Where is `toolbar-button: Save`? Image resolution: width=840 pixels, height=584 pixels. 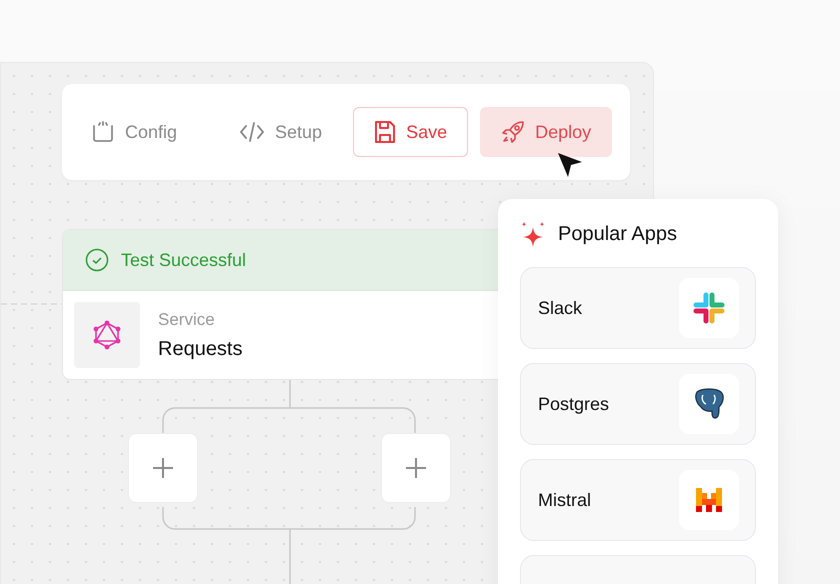 toolbar-button: Save is located at coordinates (410, 132).